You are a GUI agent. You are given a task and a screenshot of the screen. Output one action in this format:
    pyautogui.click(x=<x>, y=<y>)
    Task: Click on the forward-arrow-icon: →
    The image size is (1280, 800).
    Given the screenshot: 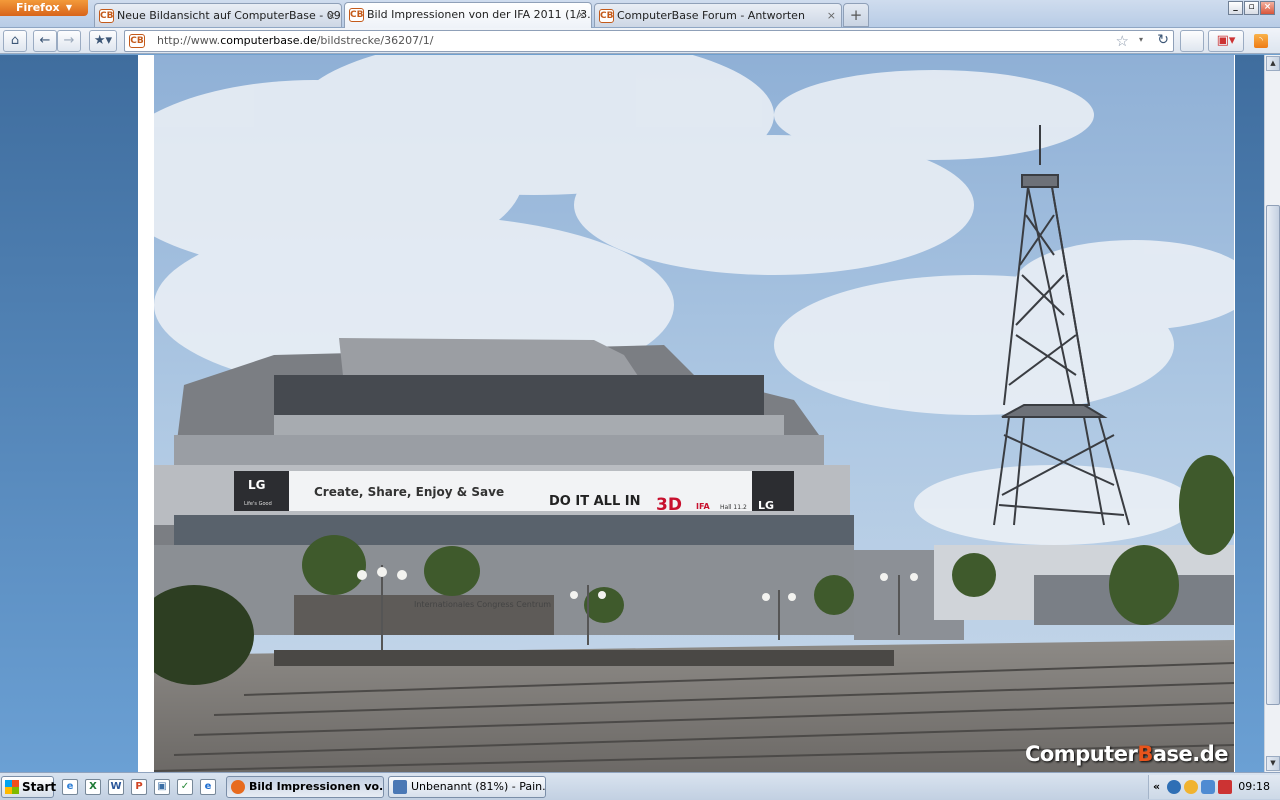 What is the action you would take?
    pyautogui.click(x=69, y=40)
    